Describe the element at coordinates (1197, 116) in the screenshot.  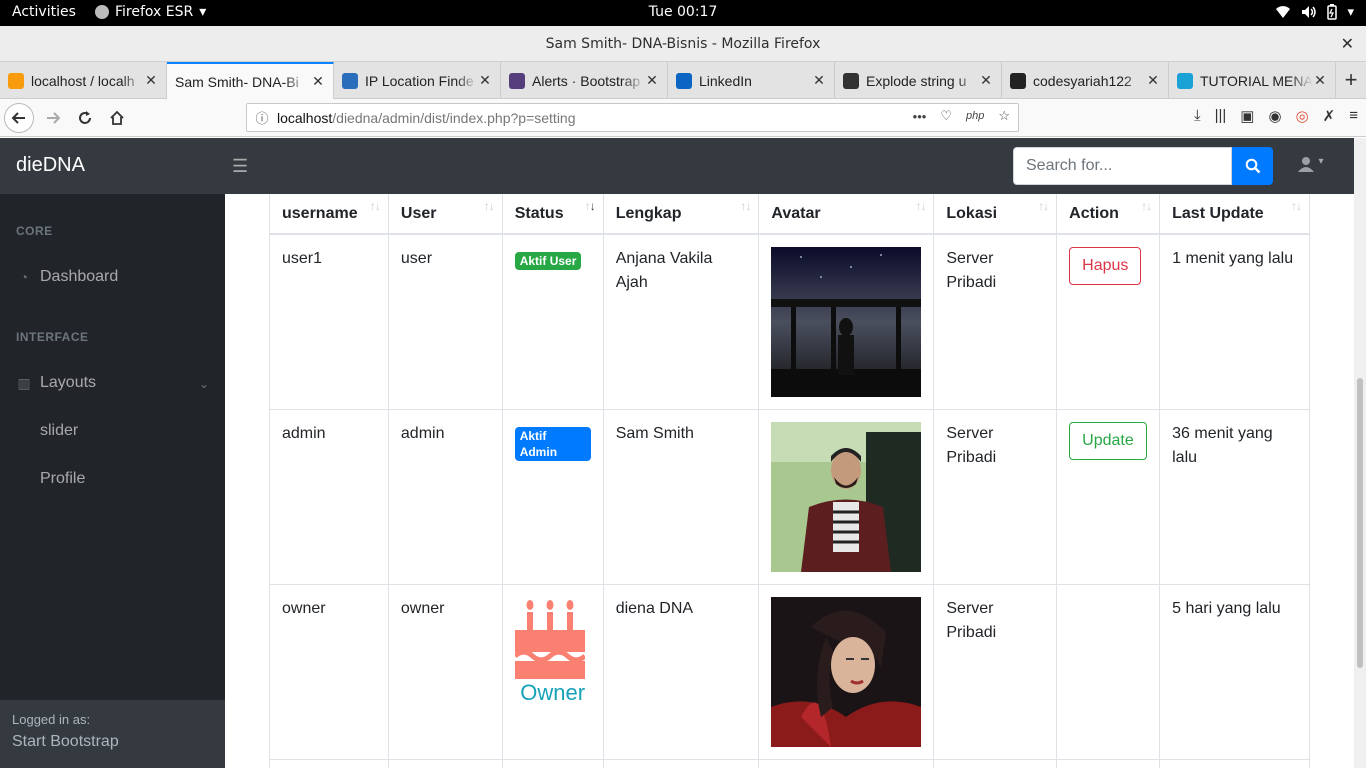
I see `downloads-icon: ⤓` at that location.